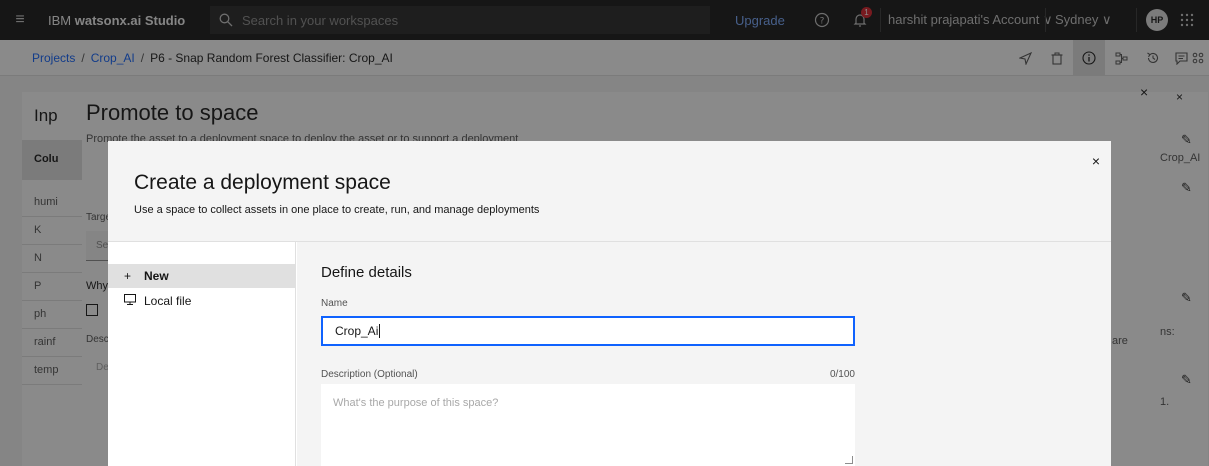 The image size is (1209, 466). Describe the element at coordinates (588, 331) in the screenshot. I see `name-field: Crop_Ai` at that location.